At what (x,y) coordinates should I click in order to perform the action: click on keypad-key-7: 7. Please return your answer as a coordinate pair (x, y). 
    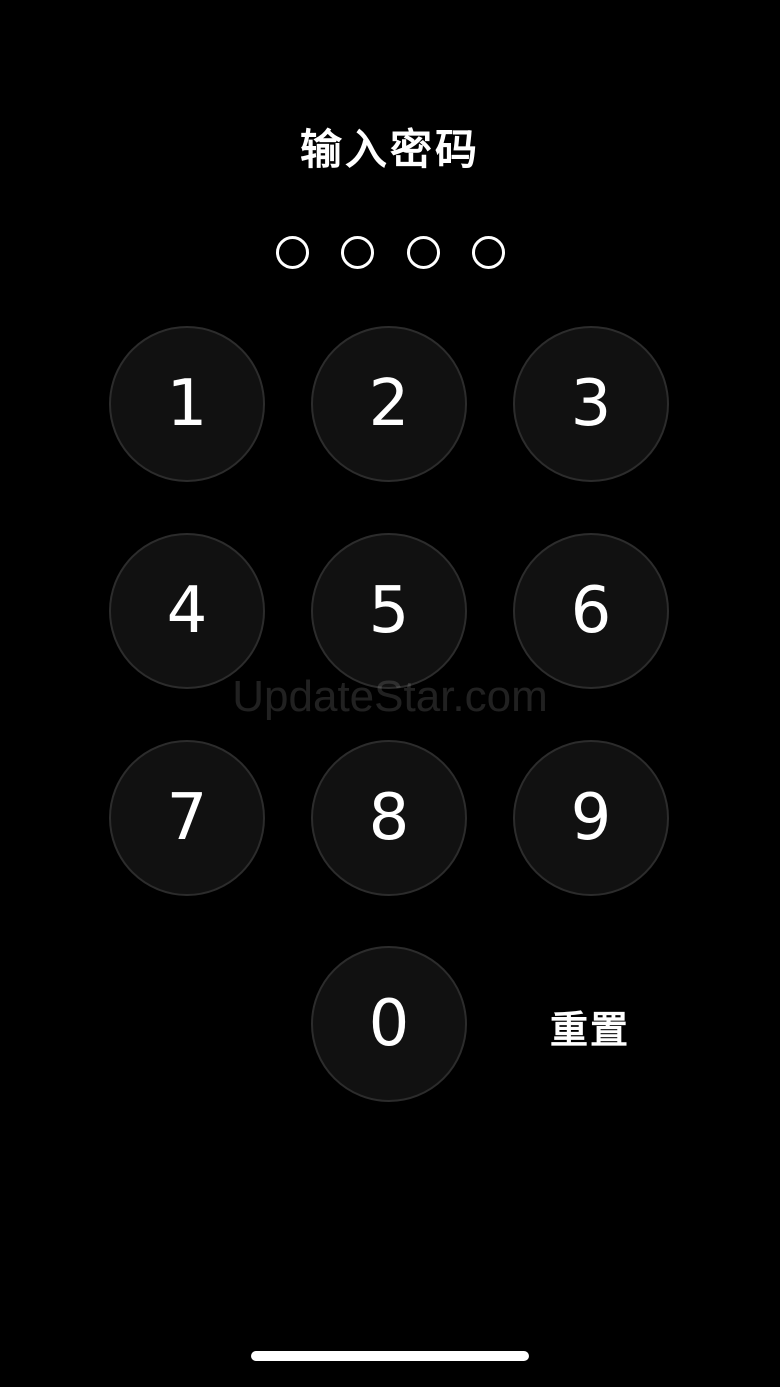
    Looking at the image, I should click on (187, 818).